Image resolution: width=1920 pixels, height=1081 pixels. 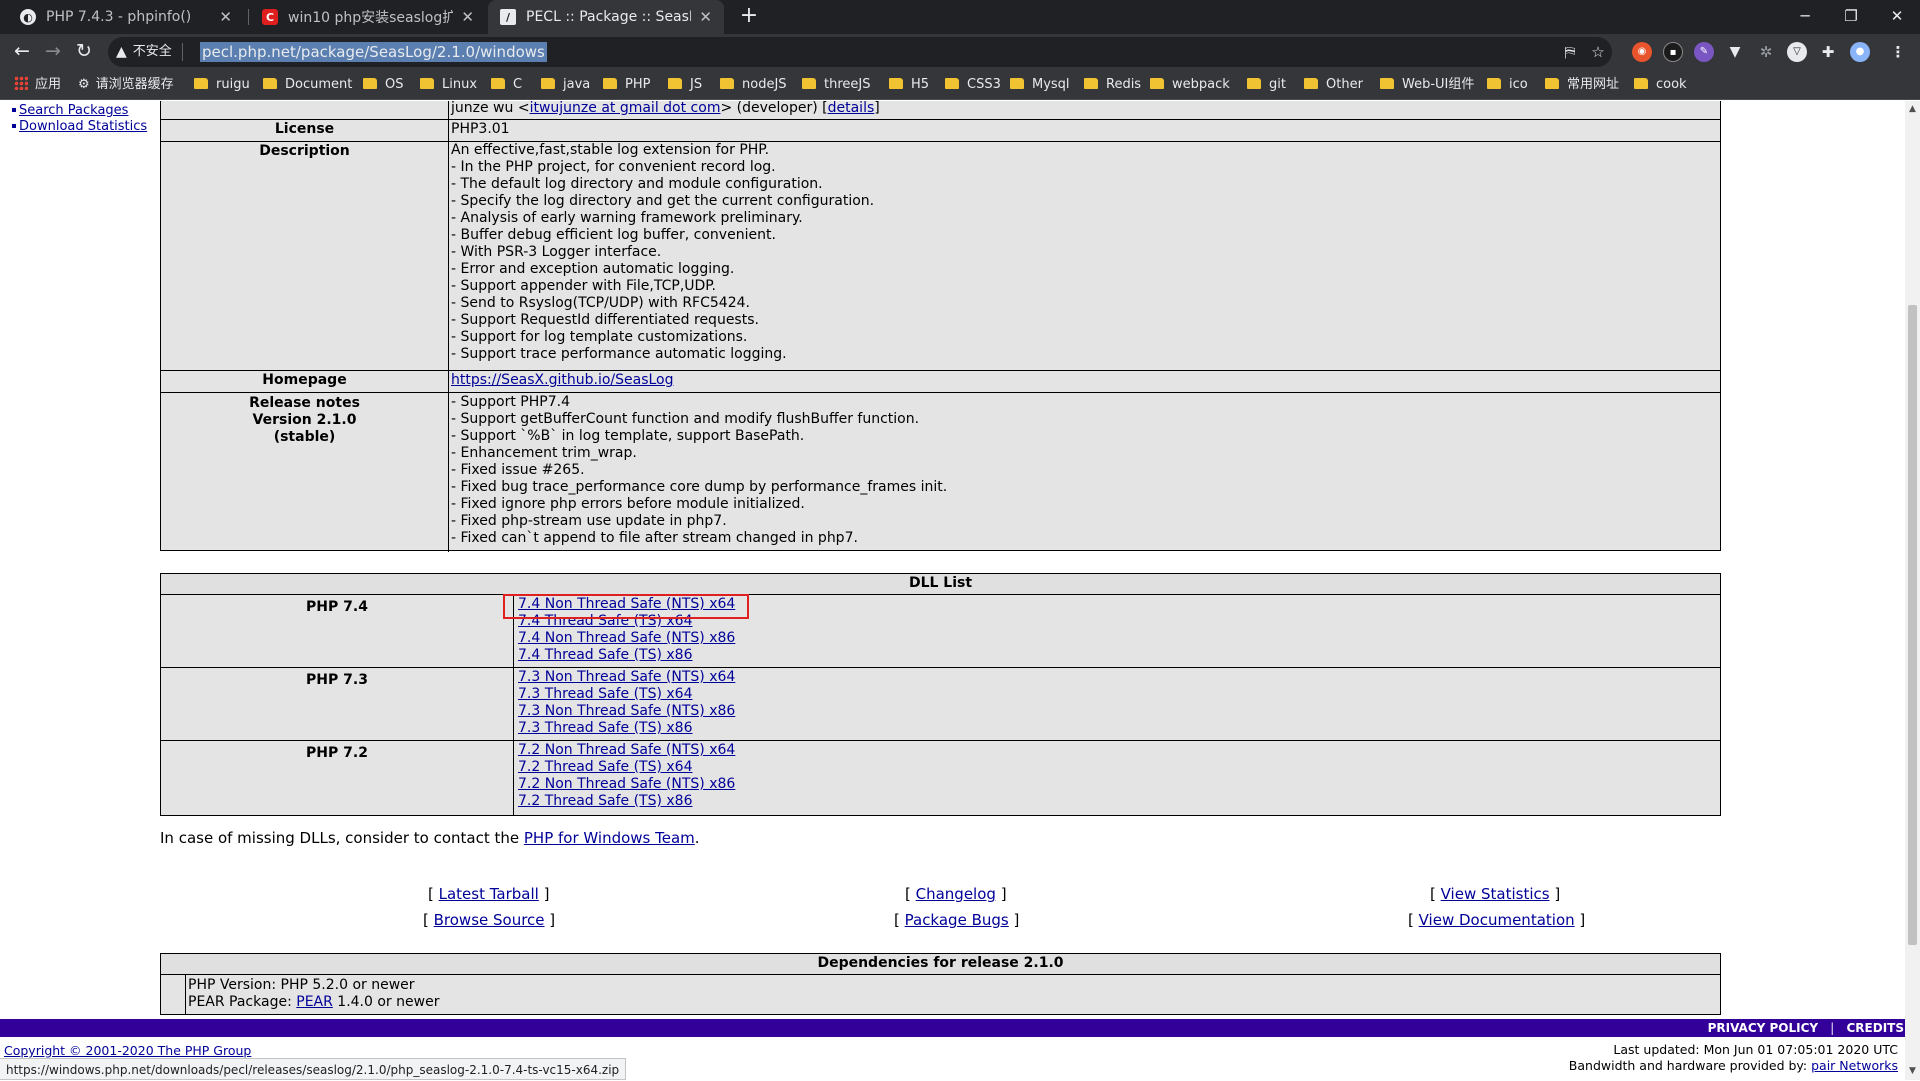 I want to click on dll-download-link: 7.2 Thread Safe (TS) x86, so click(x=605, y=801).